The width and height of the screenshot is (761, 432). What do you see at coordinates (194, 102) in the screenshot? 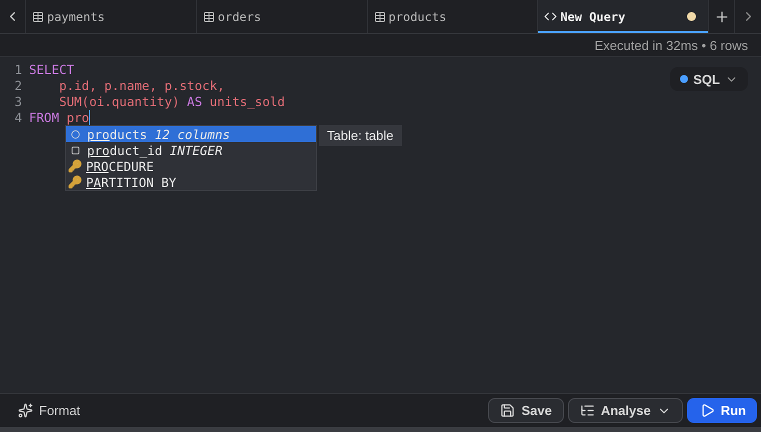
I see `code-text: AS` at bounding box center [194, 102].